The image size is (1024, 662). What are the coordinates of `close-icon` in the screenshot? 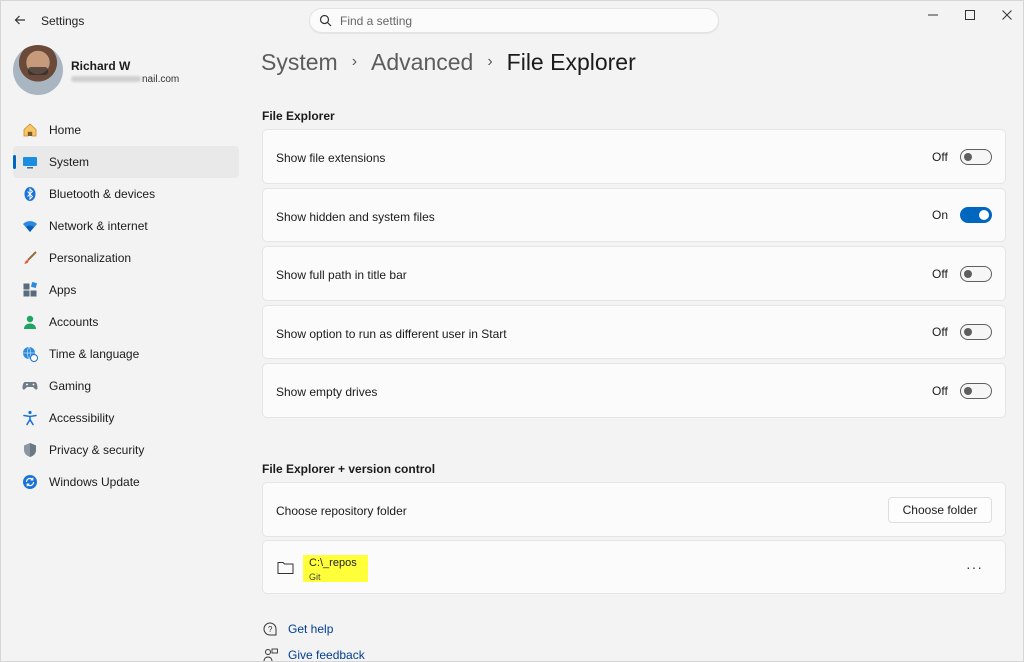 It's located at (1007, 15).